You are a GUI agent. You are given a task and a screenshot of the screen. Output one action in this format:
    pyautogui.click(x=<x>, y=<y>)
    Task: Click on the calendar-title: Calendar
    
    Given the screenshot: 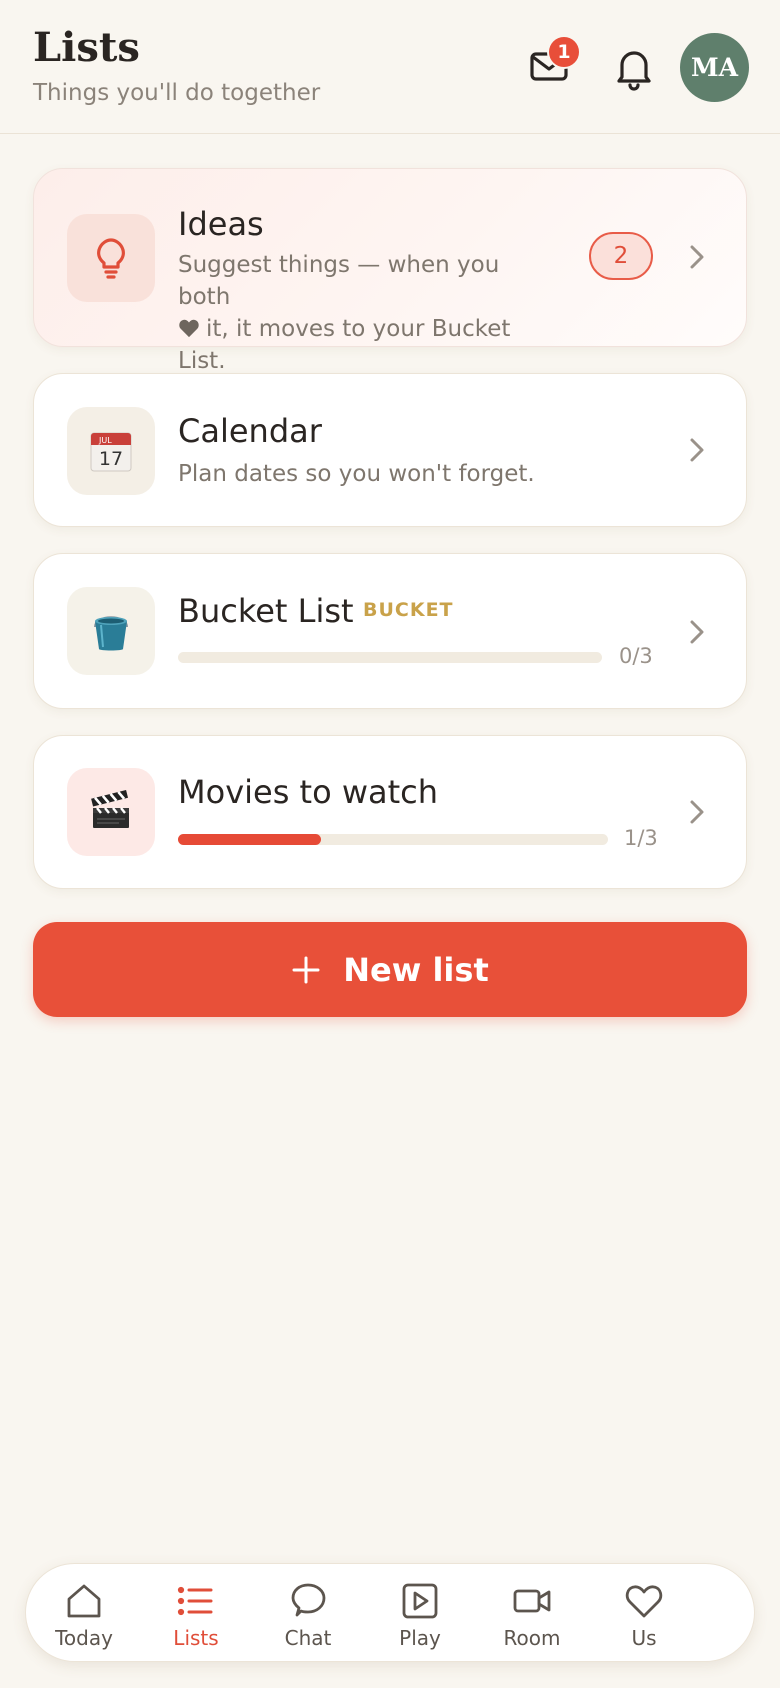 What is the action you would take?
    pyautogui.click(x=250, y=431)
    